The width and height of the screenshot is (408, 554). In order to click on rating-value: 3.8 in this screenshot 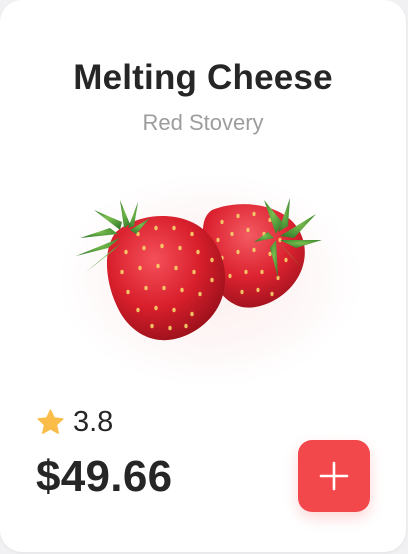, I will do `click(93, 421)`.